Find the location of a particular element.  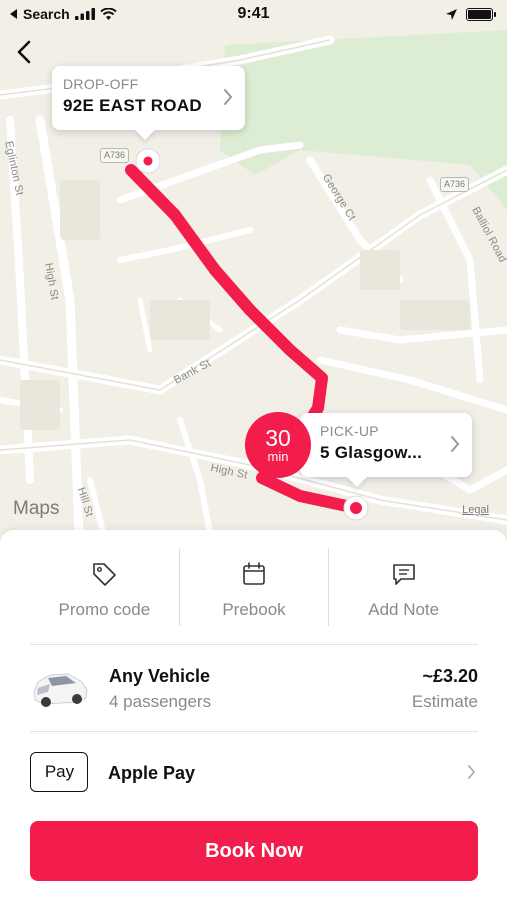

apple-pay-logo-text: Pay is located at coordinates (59, 771).